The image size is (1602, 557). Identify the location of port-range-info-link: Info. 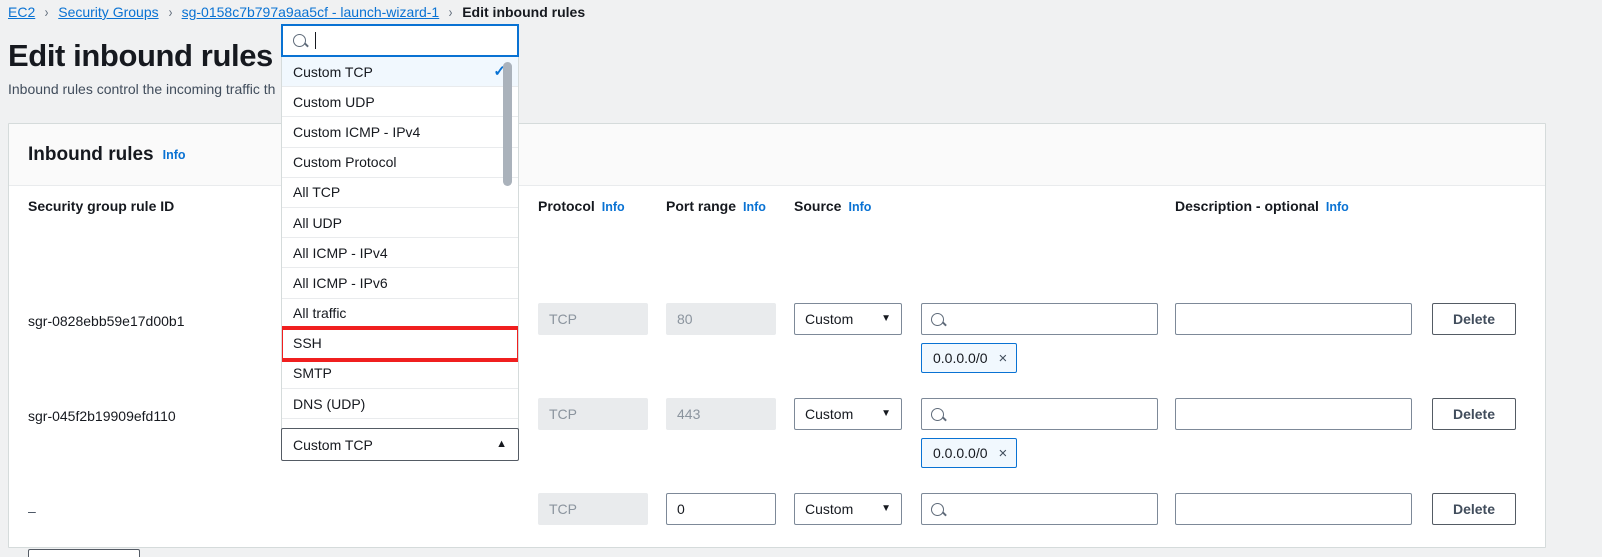
(754, 207).